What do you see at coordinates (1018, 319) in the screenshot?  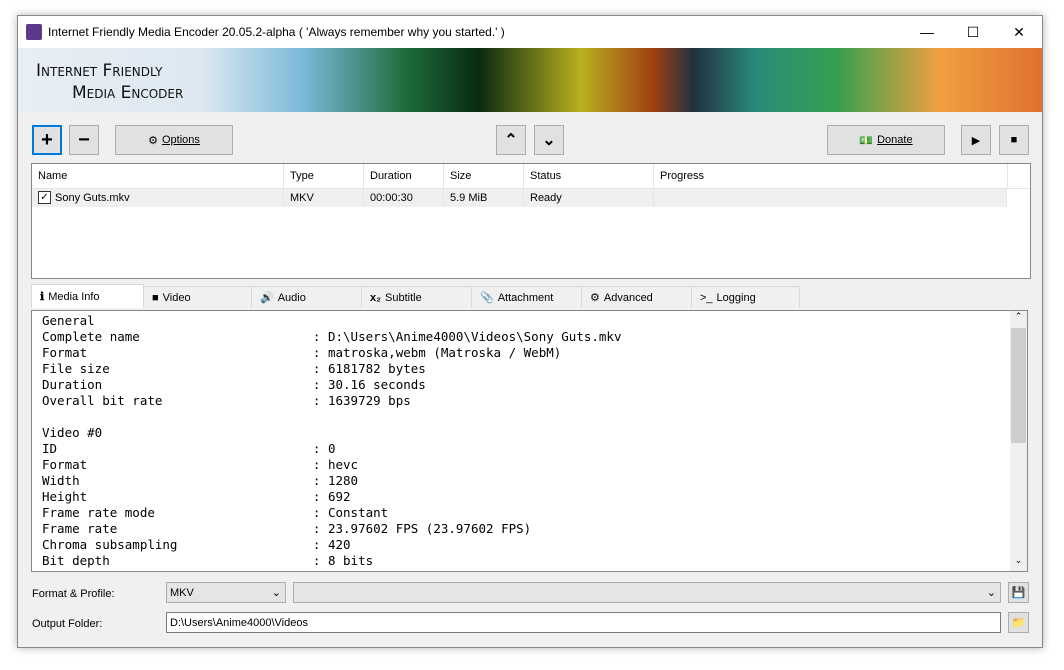 I see `scroll-up-icon: ⌃` at bounding box center [1018, 319].